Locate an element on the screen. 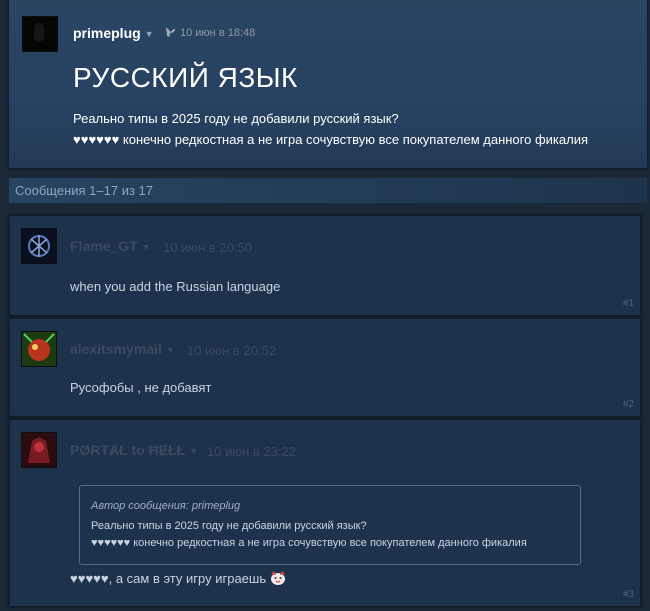 The width and height of the screenshot is (650, 611). message-count-bar: Сообщения 1–17 из 17 is located at coordinates (328, 190).